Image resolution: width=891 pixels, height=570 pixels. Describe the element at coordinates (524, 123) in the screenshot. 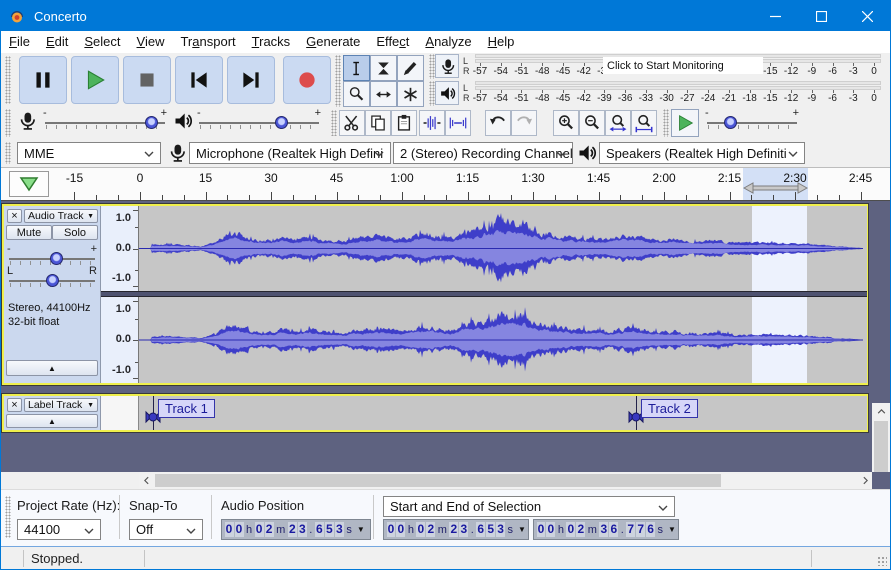

I see `redo-button` at that location.